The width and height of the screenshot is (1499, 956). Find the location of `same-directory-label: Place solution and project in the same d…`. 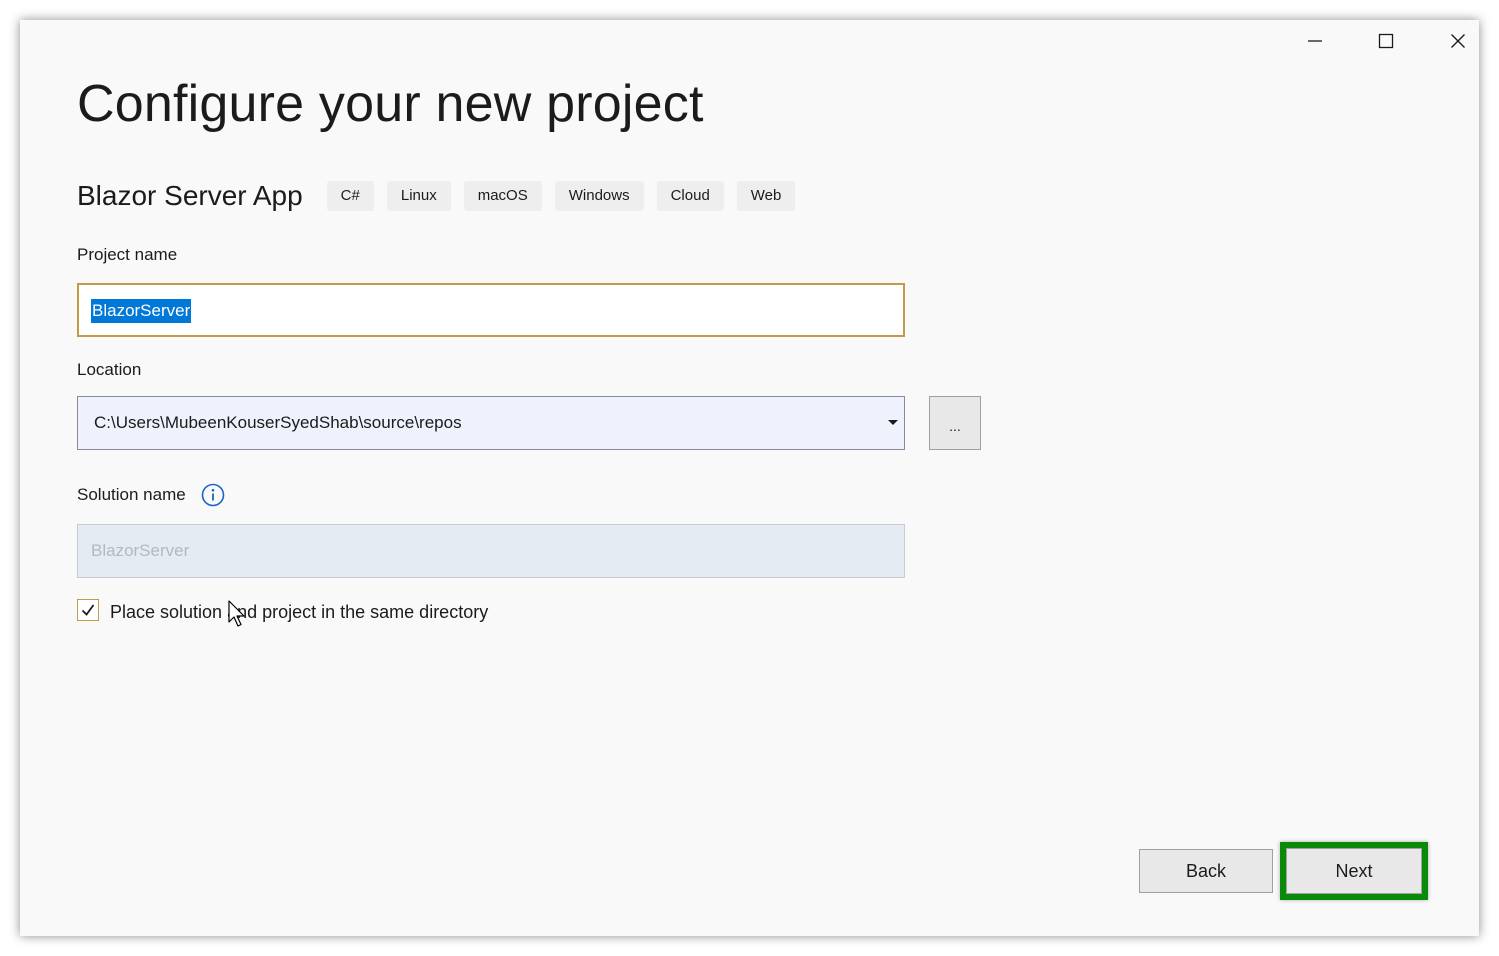

same-directory-label: Place solution and project in the same d… is located at coordinates (299, 612).